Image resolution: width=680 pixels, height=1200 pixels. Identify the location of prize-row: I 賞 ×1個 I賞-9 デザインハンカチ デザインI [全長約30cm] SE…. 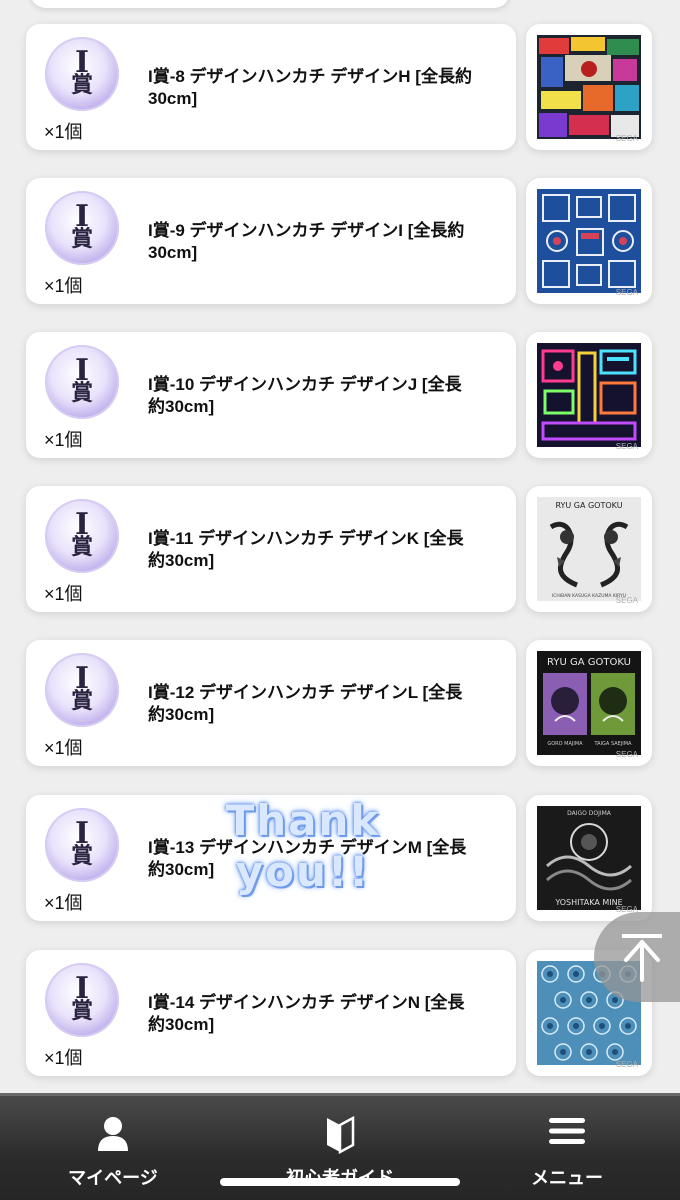
(340, 243).